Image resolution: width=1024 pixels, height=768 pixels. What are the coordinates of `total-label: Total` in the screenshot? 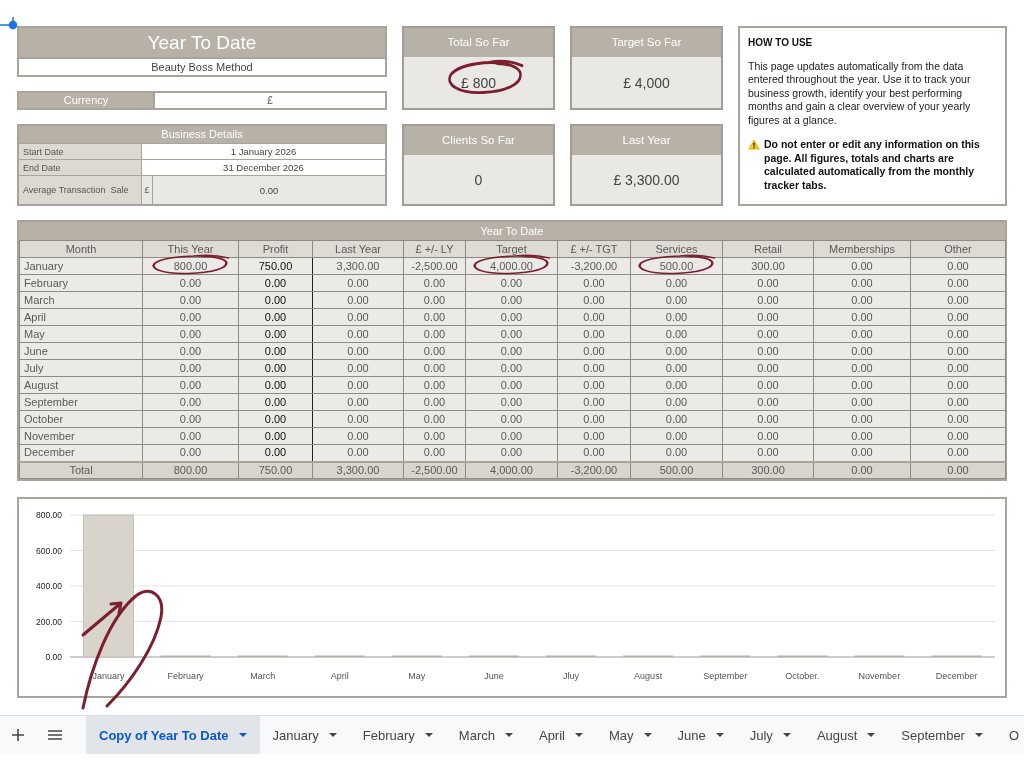 It's located at (81, 470).